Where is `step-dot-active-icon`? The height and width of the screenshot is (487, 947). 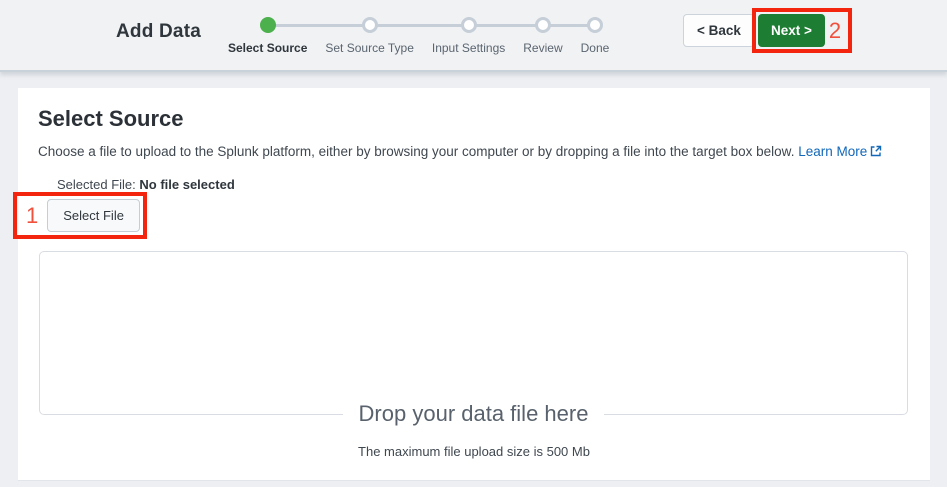
step-dot-active-icon is located at coordinates (267, 25).